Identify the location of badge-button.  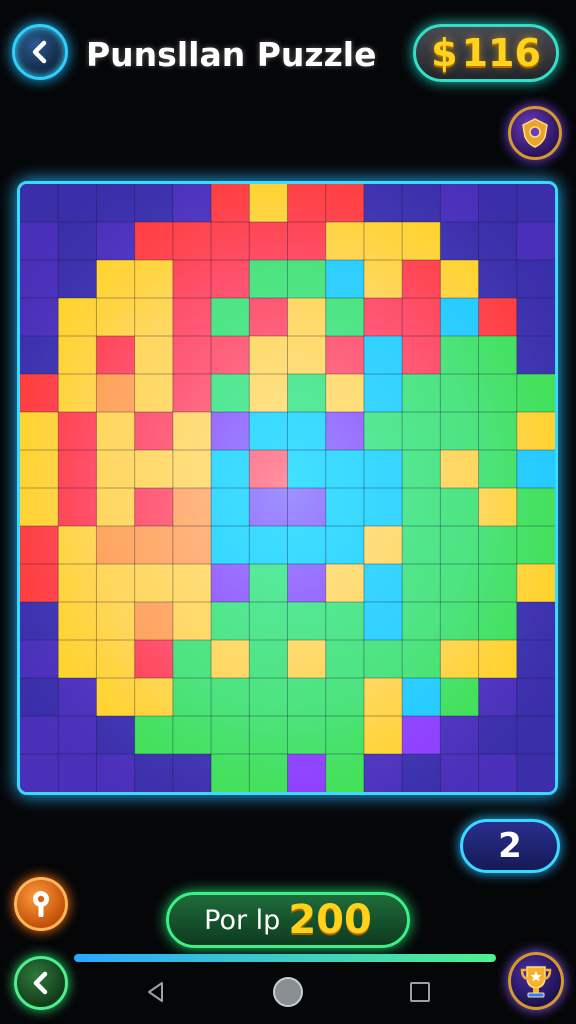
(535, 133).